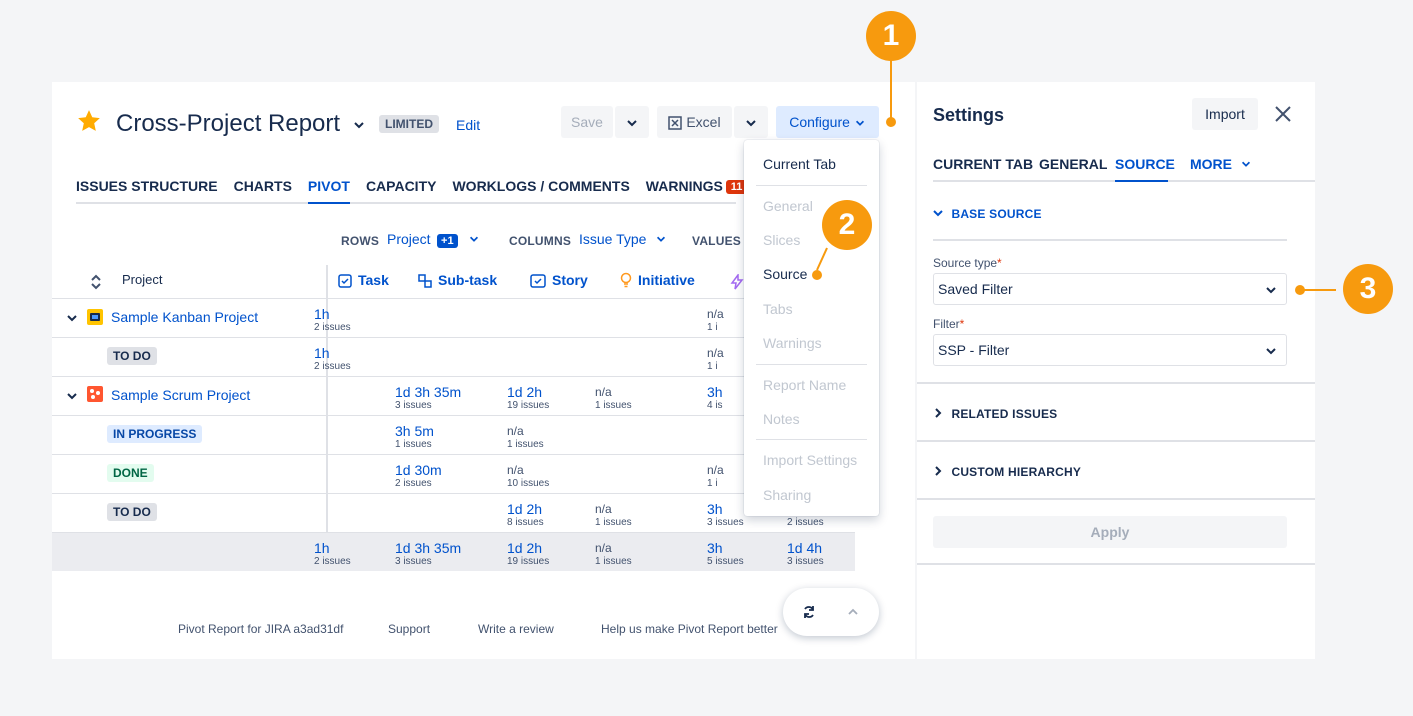 This screenshot has height=716, width=1413. What do you see at coordinates (799, 164) in the screenshot?
I see `menu-item-current-tab: Current Tab` at bounding box center [799, 164].